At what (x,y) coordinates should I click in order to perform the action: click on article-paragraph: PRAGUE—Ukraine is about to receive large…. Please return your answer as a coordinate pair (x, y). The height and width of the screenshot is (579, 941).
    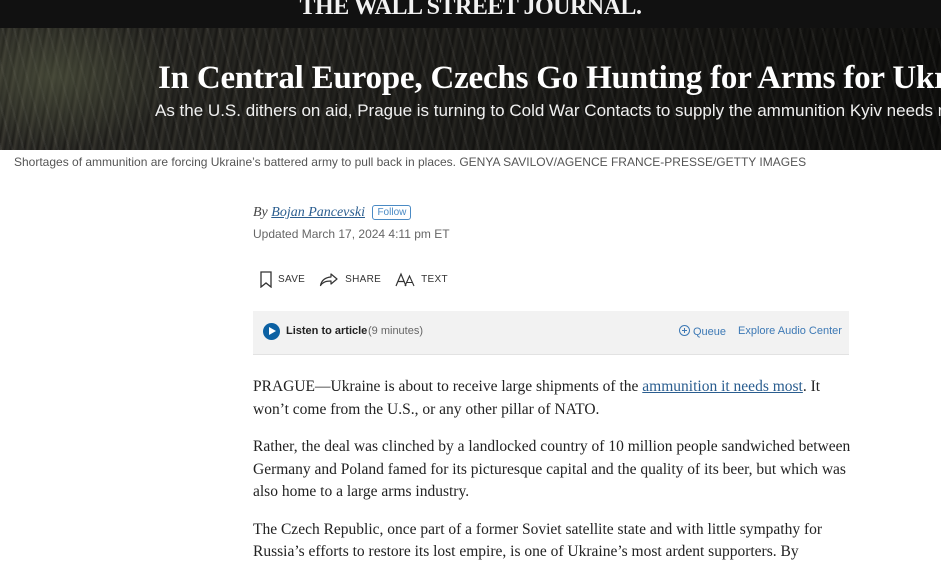
    Looking at the image, I should click on (553, 398).